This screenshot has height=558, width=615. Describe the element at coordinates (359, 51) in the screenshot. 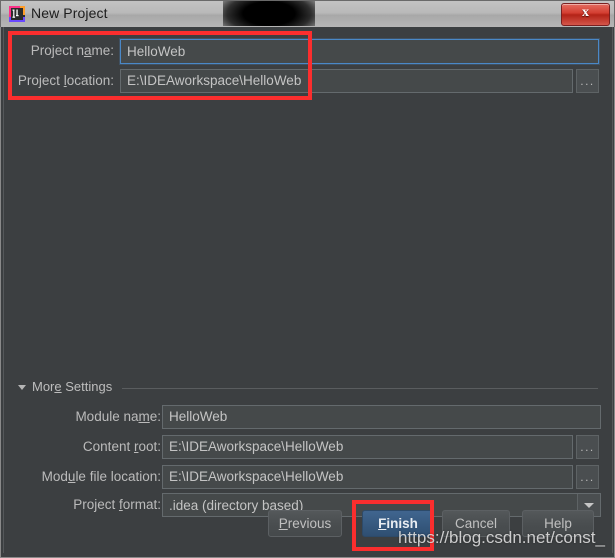

I see `project-name-input: HelloWeb` at that location.